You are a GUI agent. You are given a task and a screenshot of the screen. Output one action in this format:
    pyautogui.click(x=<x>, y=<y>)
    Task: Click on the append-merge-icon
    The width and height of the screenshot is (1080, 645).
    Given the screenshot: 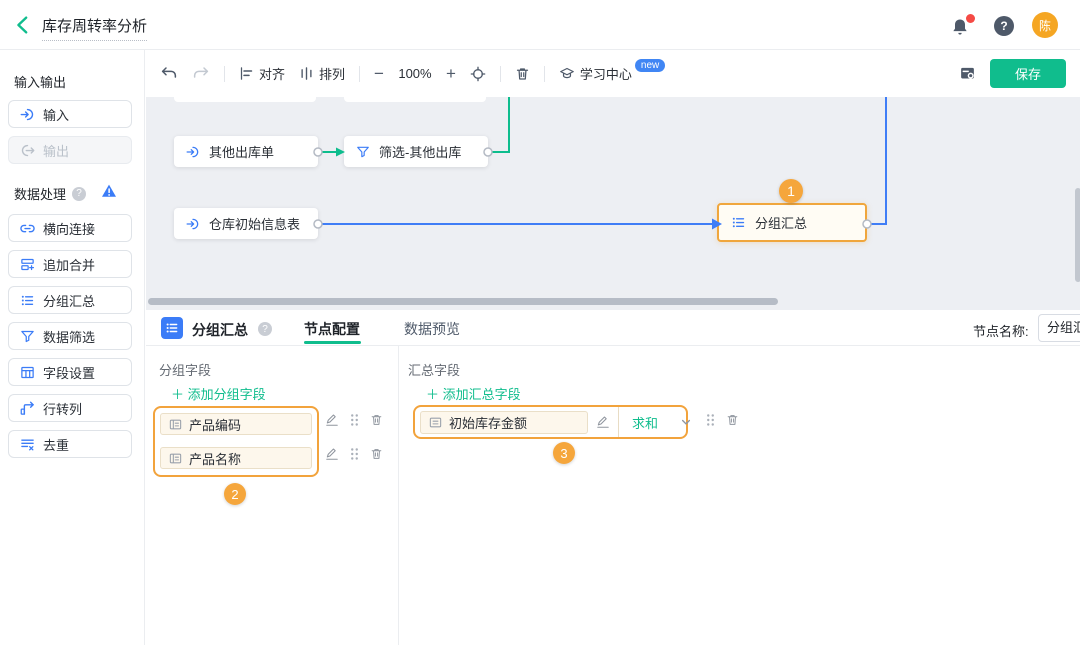 What is the action you would take?
    pyautogui.click(x=28, y=264)
    